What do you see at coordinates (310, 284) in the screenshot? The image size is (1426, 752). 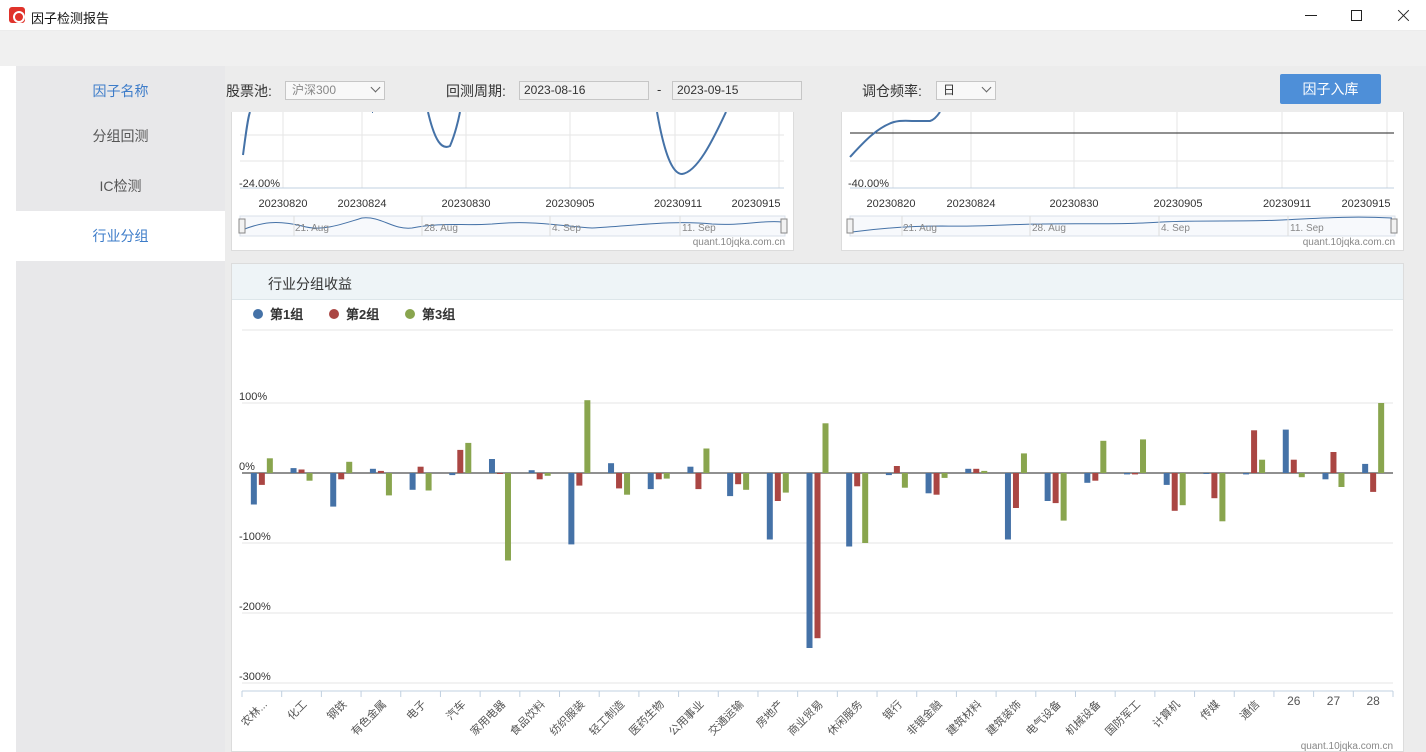 I see `panel-title: 行业分组收益` at bounding box center [310, 284].